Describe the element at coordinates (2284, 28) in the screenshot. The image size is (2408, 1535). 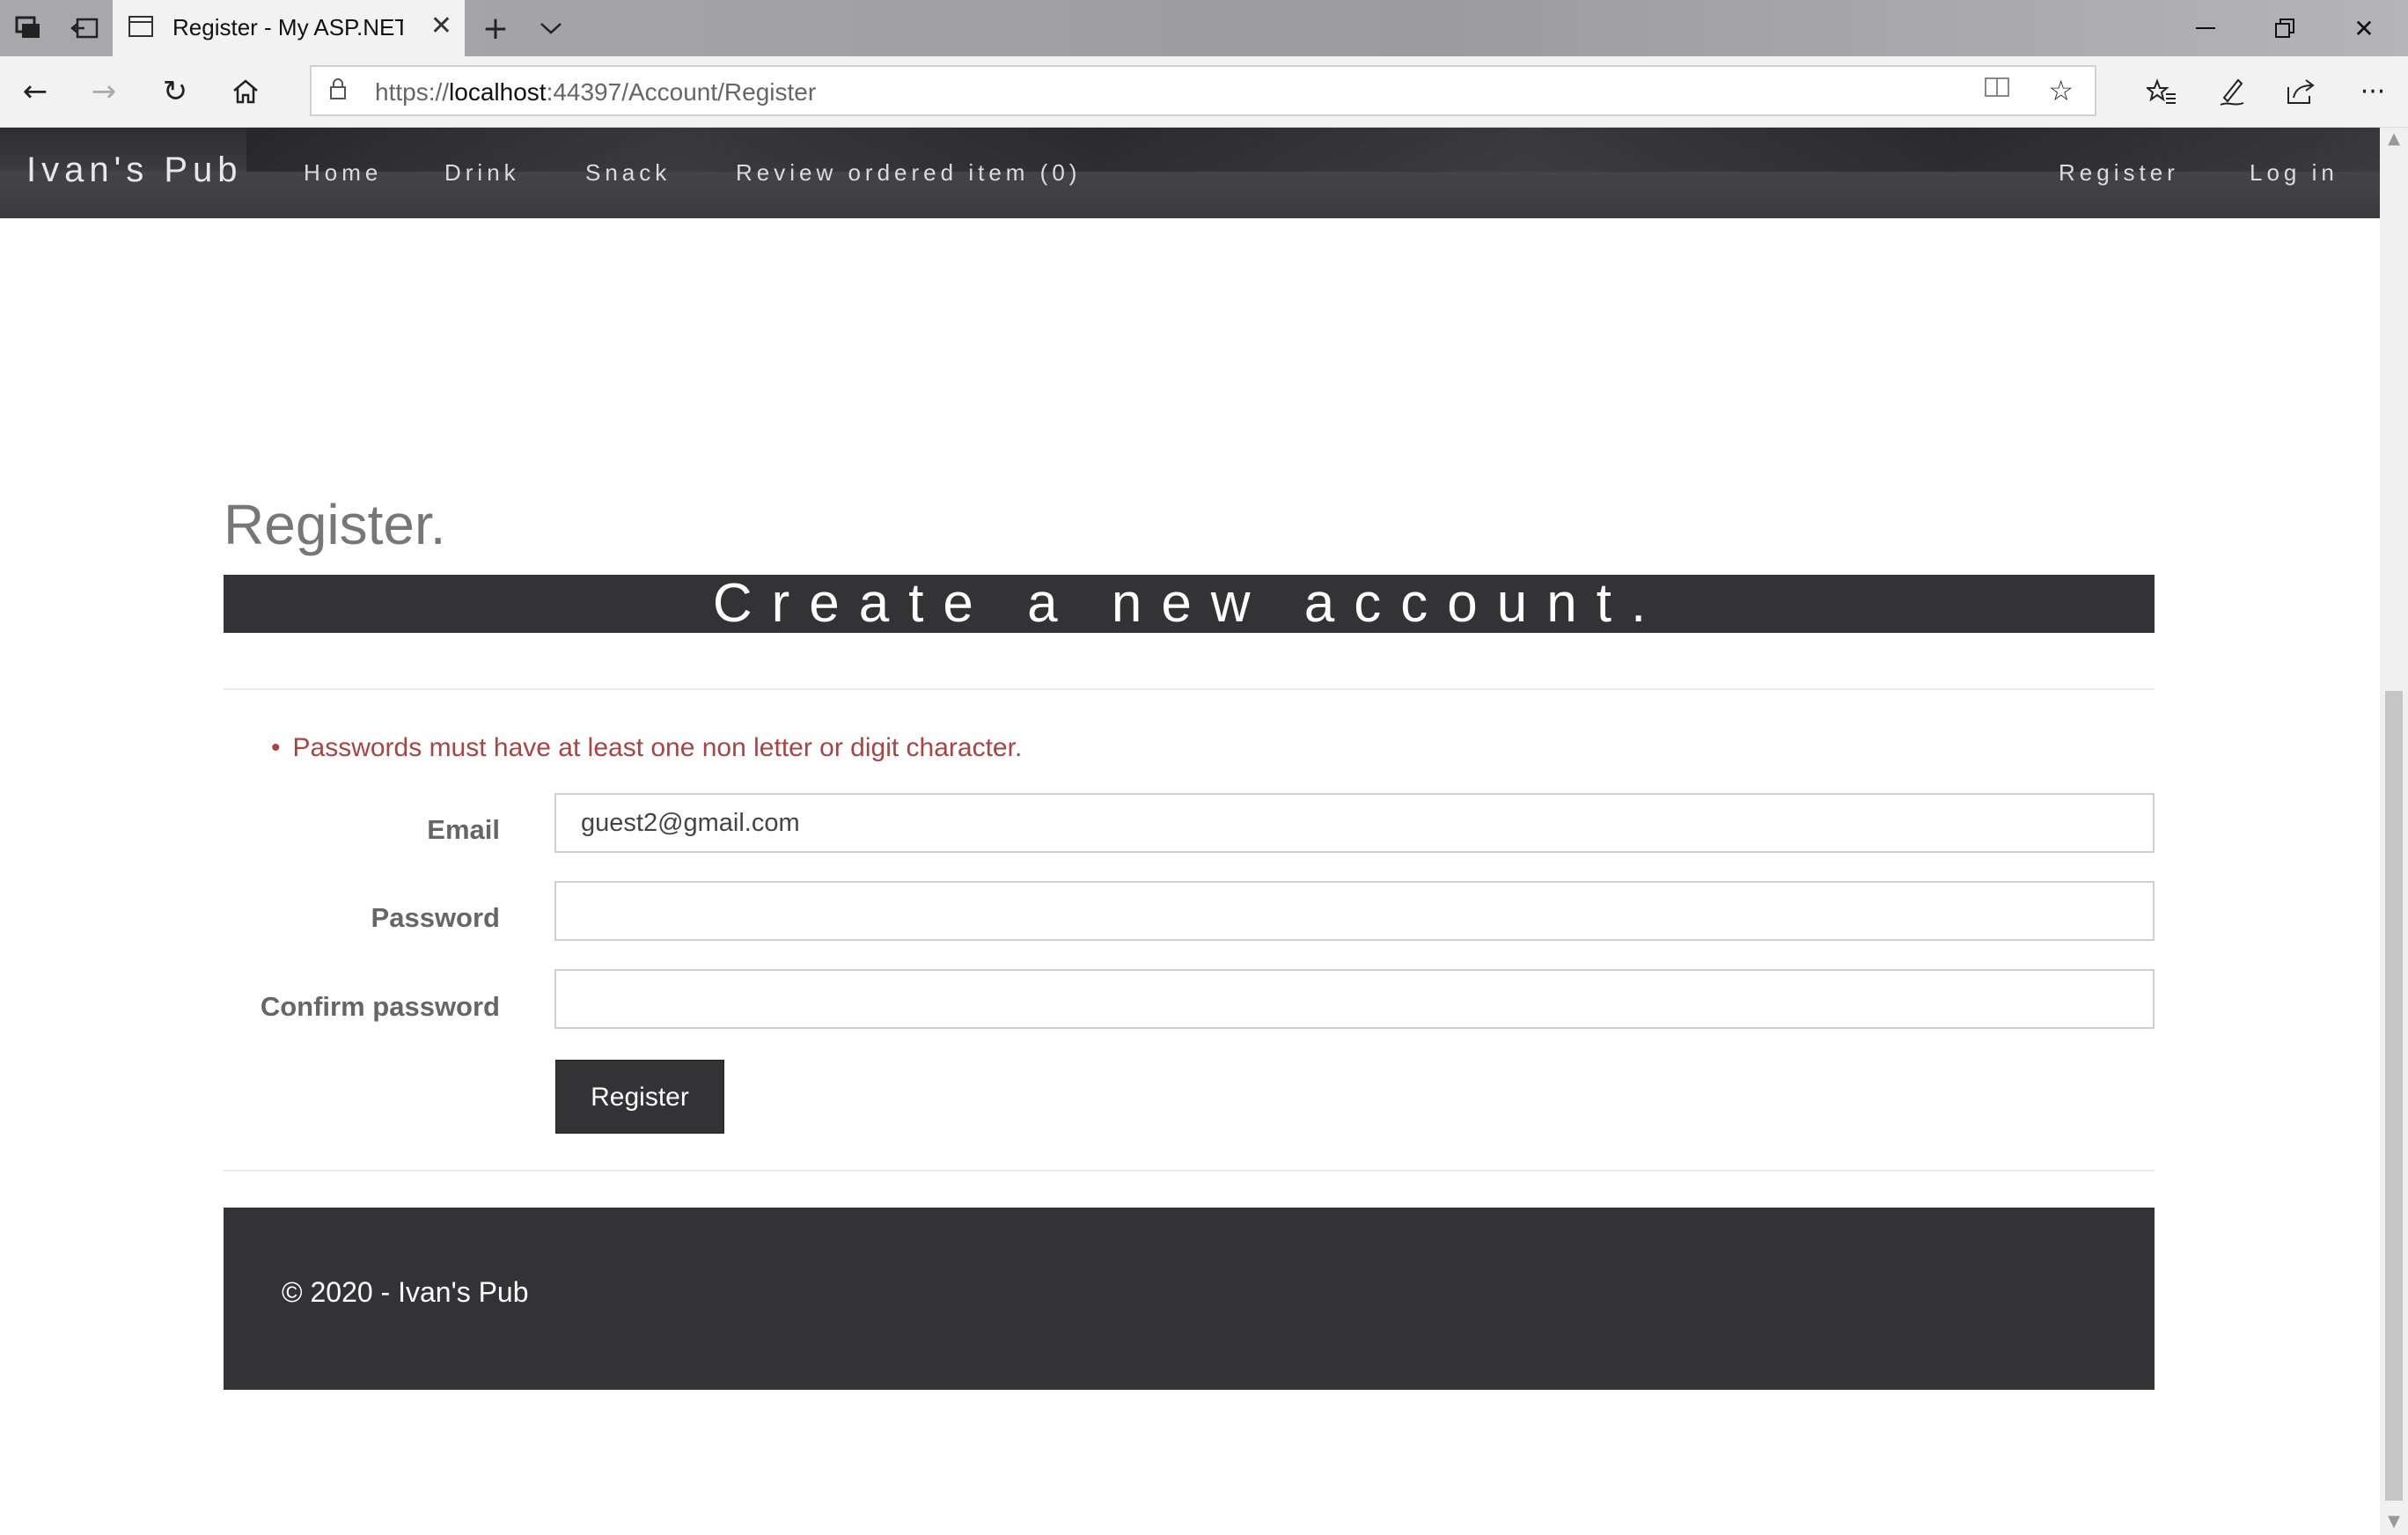
I see `restore-icon` at that location.